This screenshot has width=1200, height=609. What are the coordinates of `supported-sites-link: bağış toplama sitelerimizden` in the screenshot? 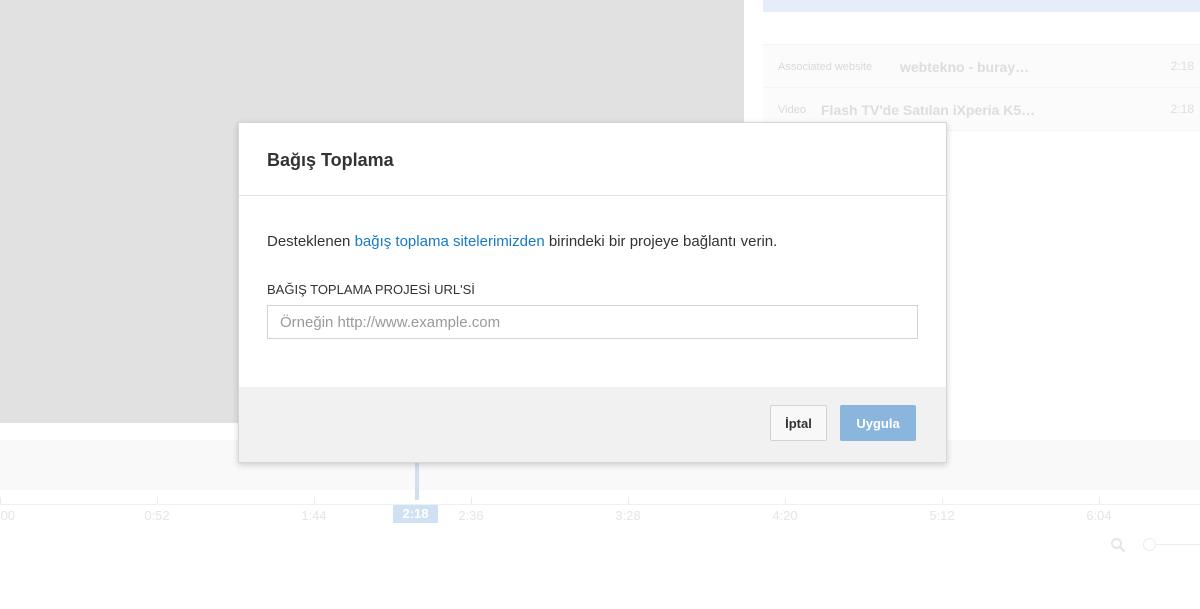 It's located at (450, 241).